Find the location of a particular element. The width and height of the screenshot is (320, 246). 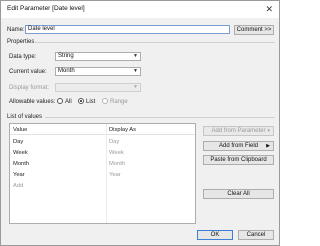

row-display-year: Year is located at coordinates (115, 175).